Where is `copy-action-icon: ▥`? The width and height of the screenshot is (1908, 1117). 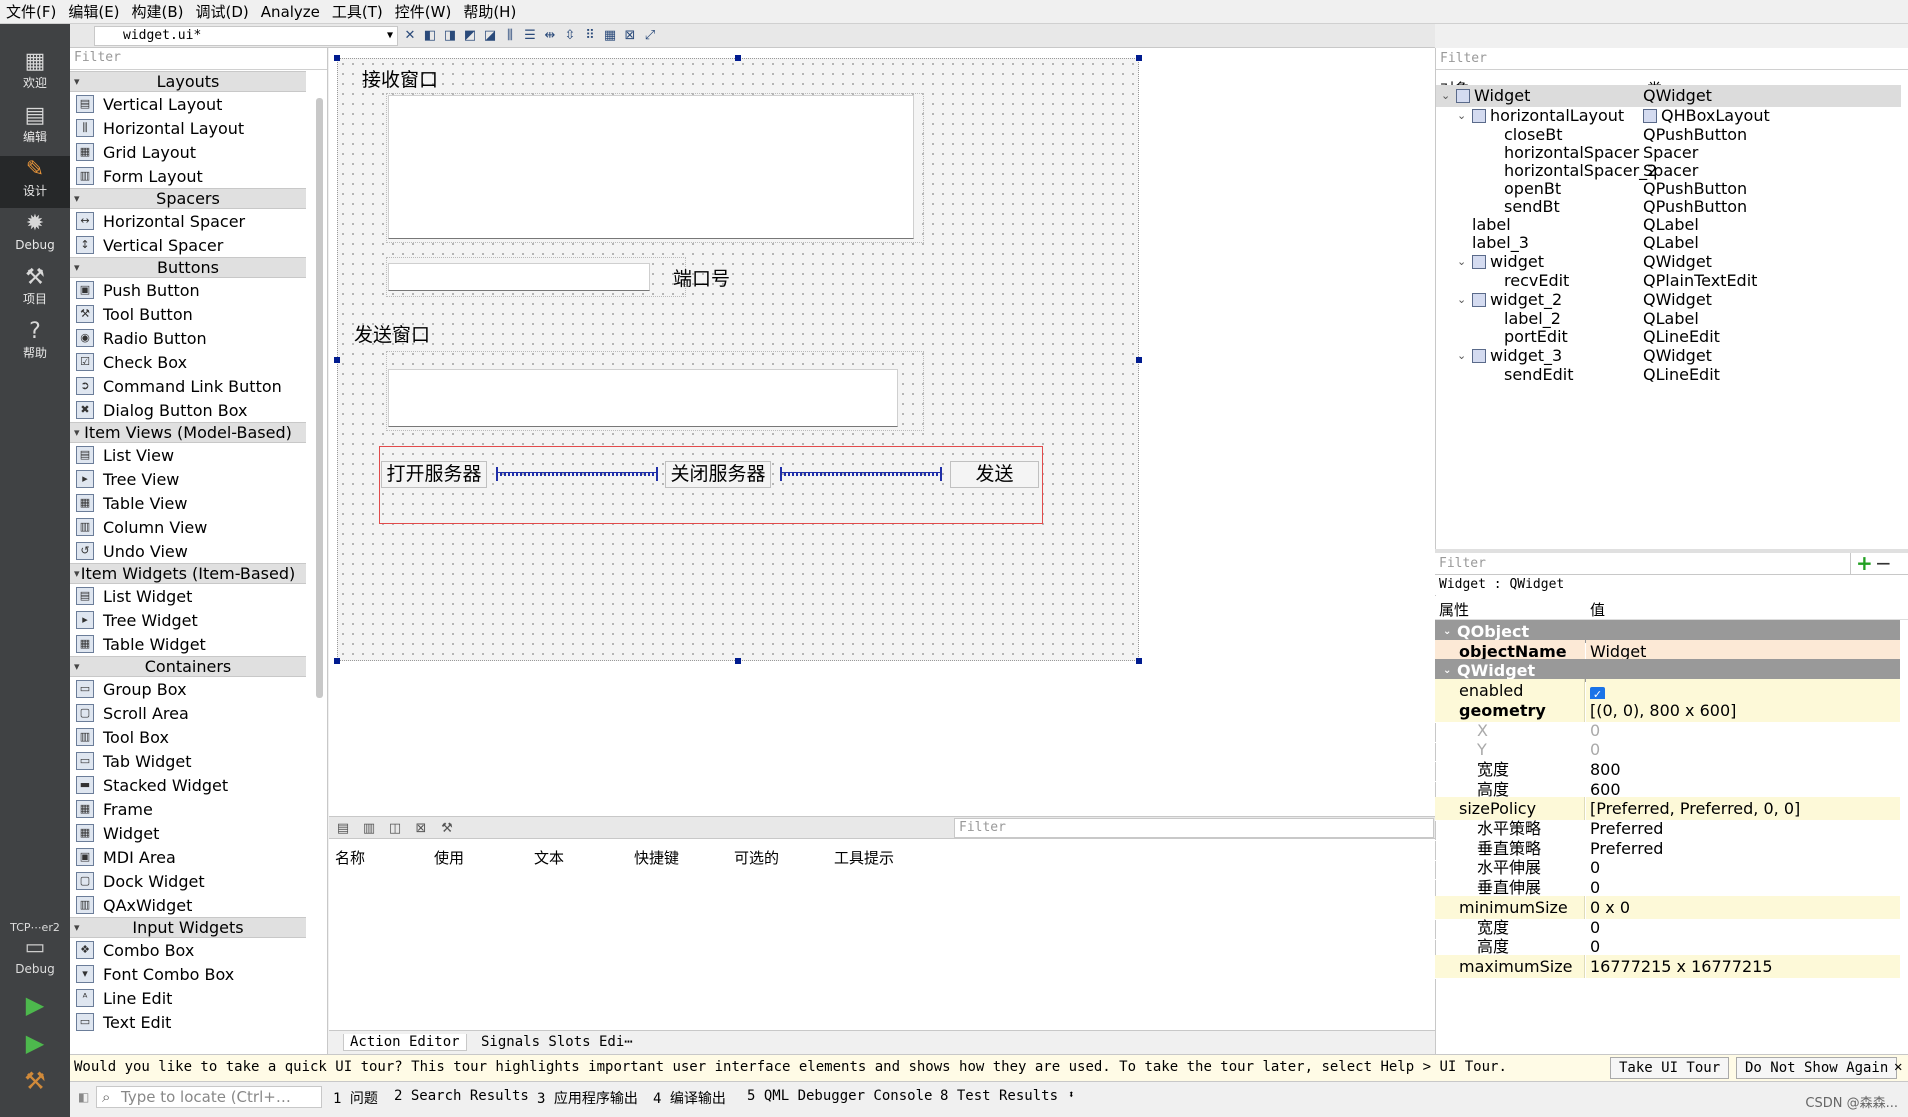 copy-action-icon: ▥ is located at coordinates (369, 829).